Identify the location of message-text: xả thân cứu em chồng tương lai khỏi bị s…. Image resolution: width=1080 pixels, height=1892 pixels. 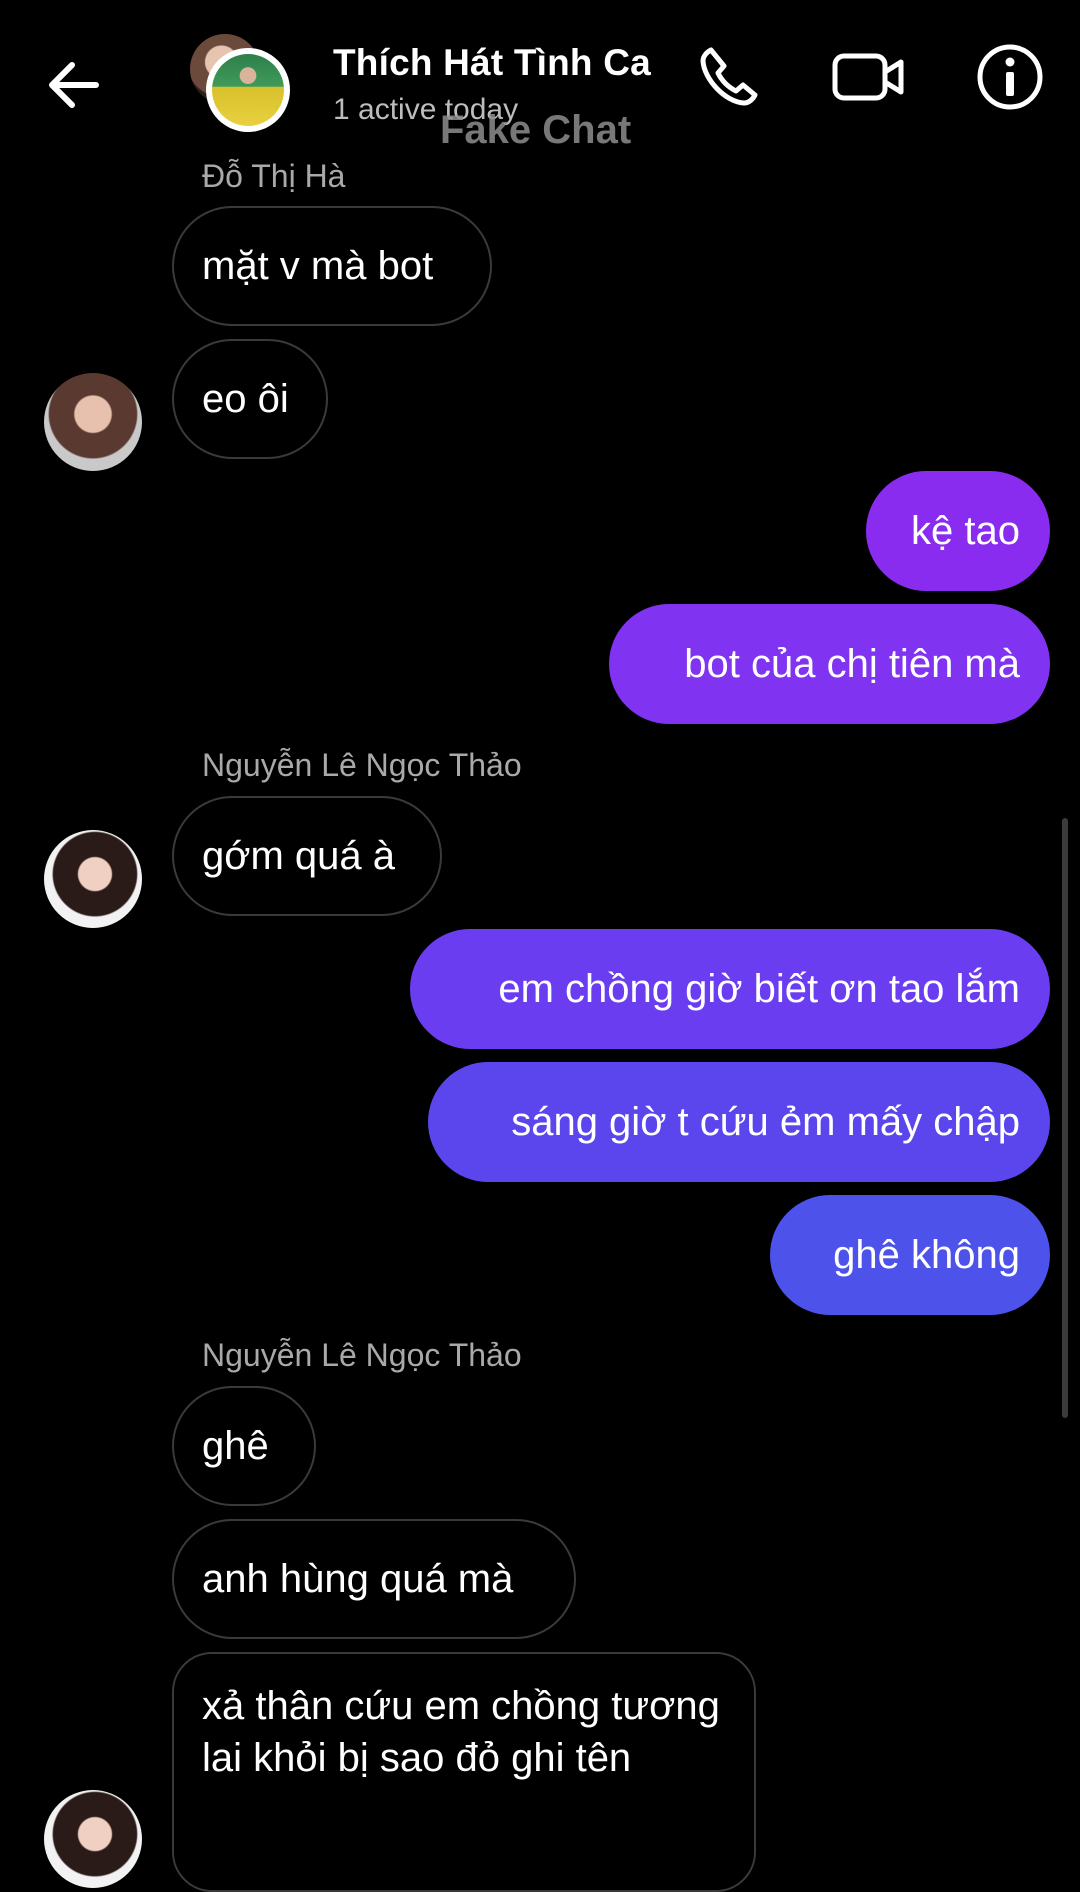
(461, 1732).